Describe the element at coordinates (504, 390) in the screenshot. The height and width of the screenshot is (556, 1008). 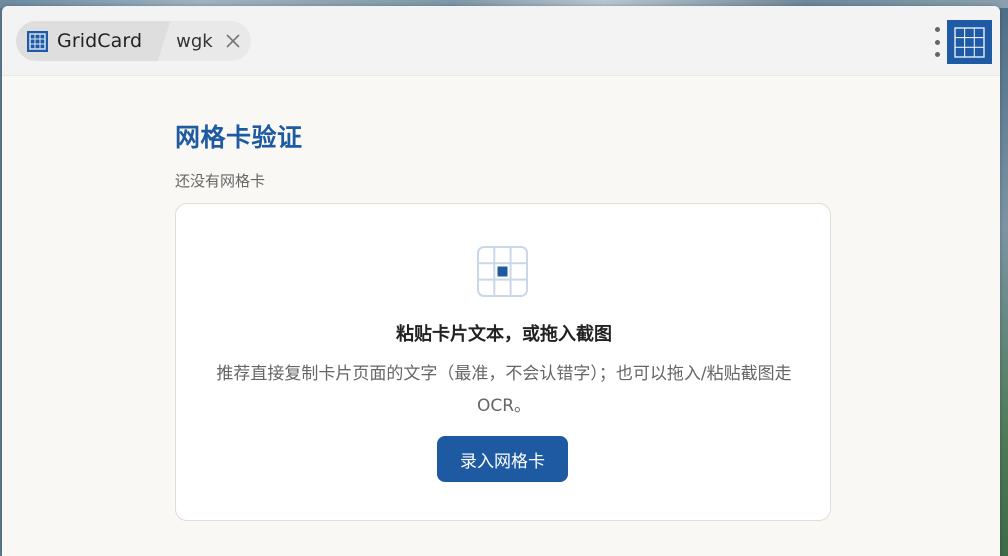
I see `card-description: 推荐直接复制卡片页面的文字（最准，不会认错字）；也可以拖入/粘贴截图走OCR。` at that location.